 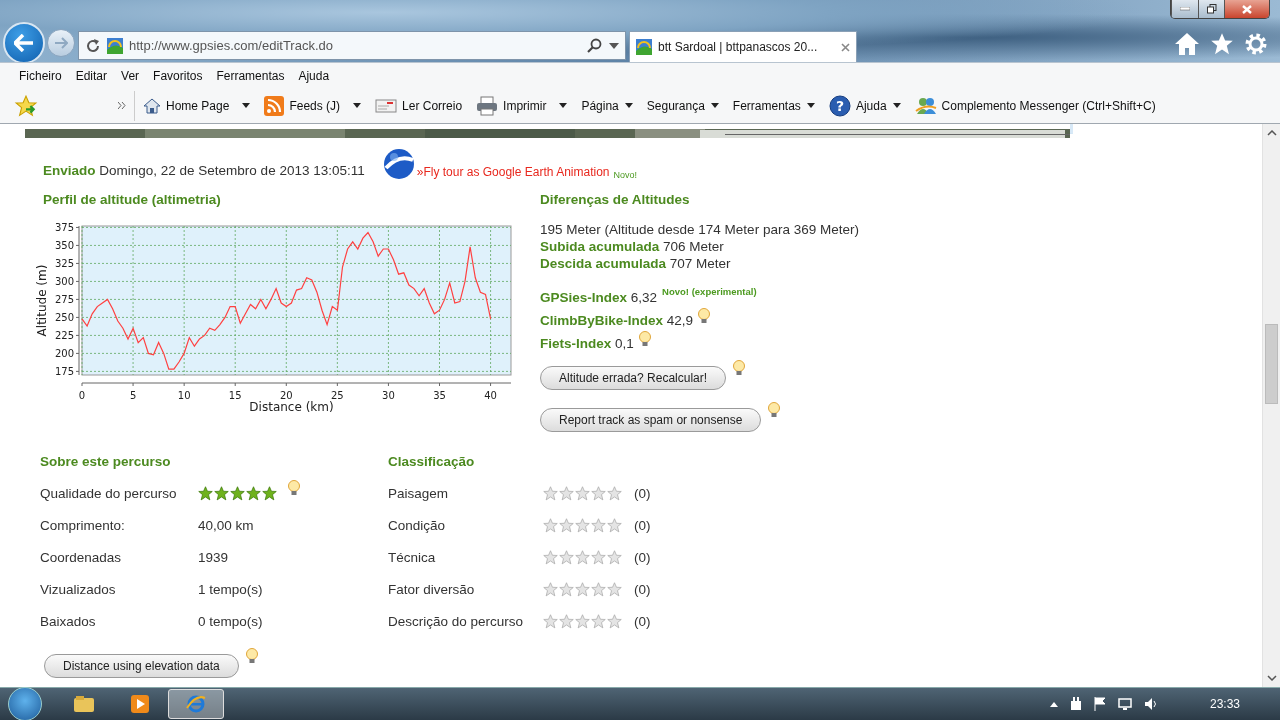 I want to click on index-value: ClimbByBike-Index 42,9, so click(x=617, y=320).